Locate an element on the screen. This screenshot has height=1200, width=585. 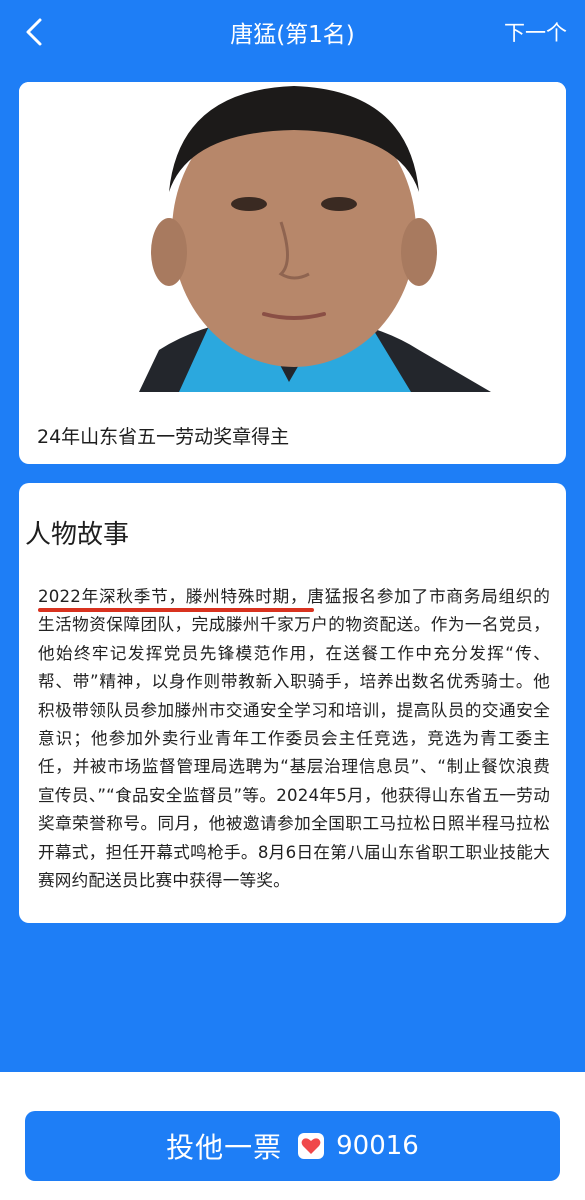
heart-icon is located at coordinates (311, 1146).